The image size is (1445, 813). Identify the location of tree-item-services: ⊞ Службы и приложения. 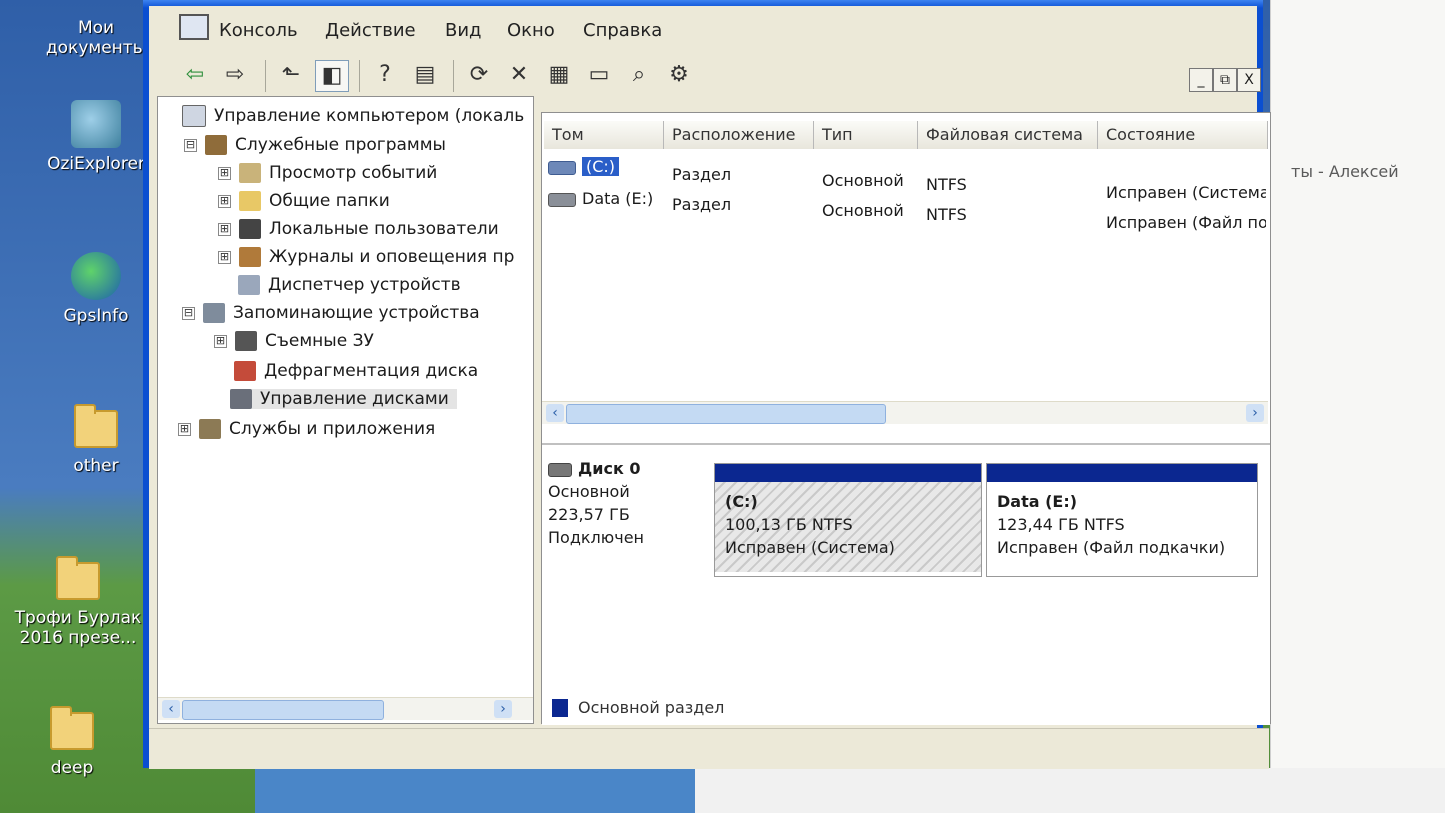
(306, 429).